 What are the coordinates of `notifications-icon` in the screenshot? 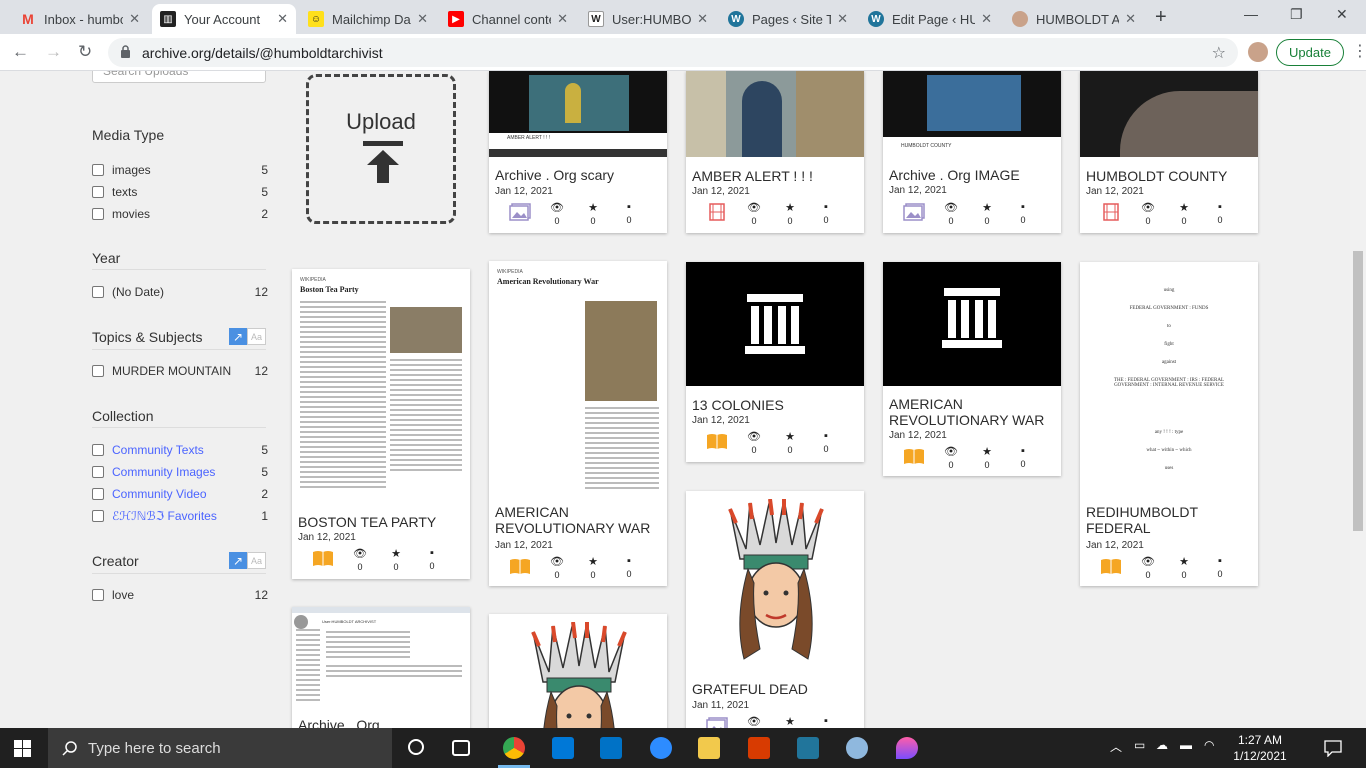 It's located at (1333, 748).